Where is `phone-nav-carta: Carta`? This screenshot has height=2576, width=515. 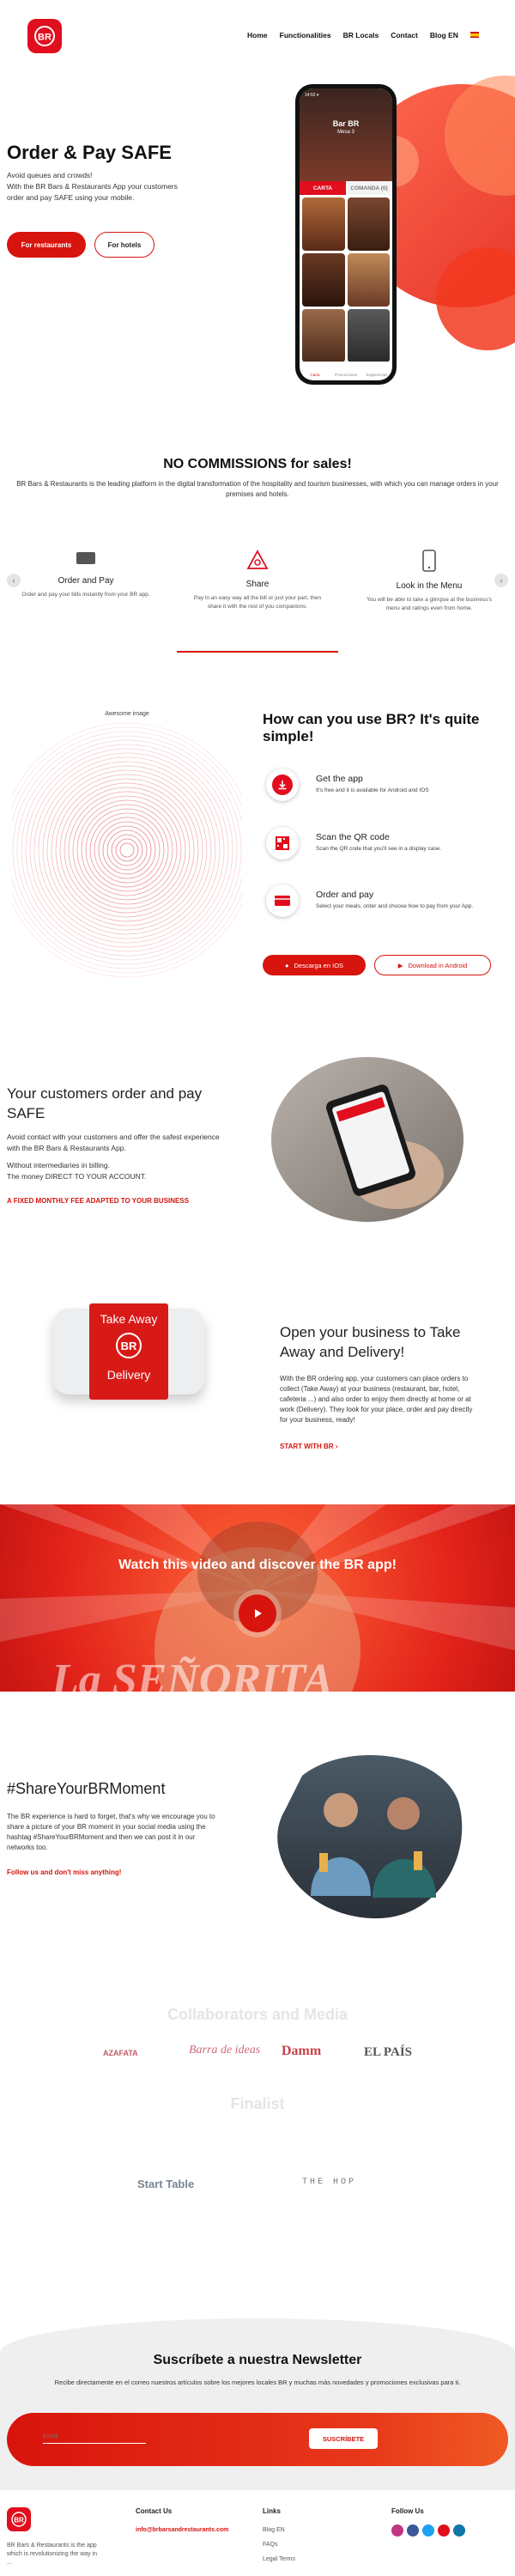
phone-nav-carta: Carta is located at coordinates (315, 371).